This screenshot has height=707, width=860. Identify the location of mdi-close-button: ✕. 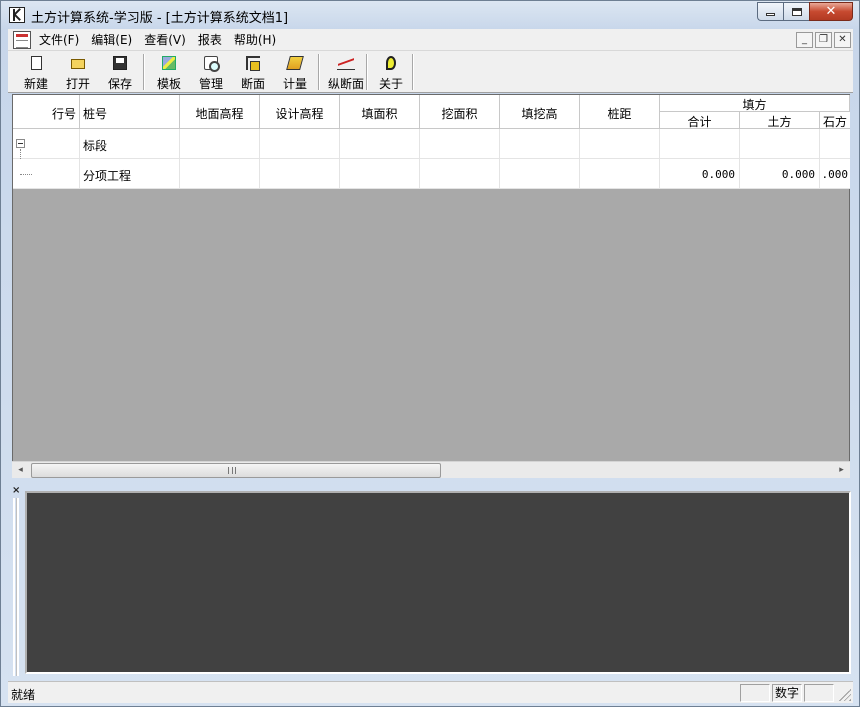
(842, 40).